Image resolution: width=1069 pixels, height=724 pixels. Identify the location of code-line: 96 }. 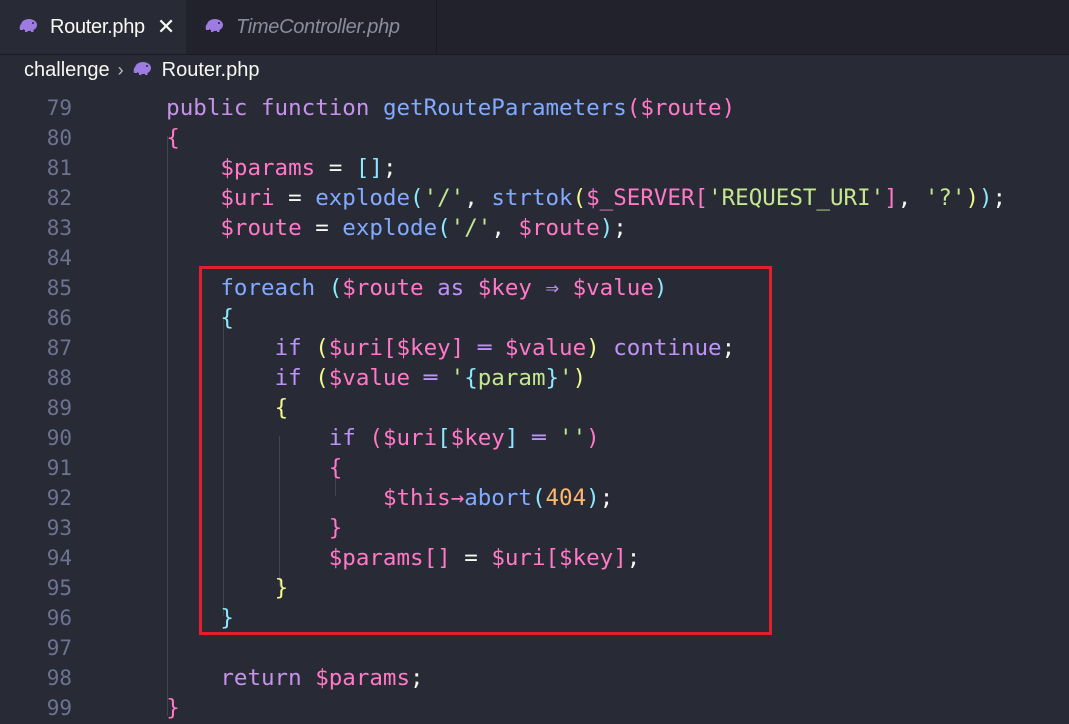
(534, 618).